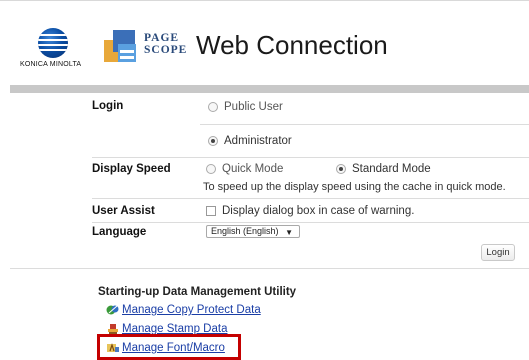 This screenshot has height=360, width=529. What do you see at coordinates (269, 89) in the screenshot?
I see `header-separator-bar` at bounding box center [269, 89].